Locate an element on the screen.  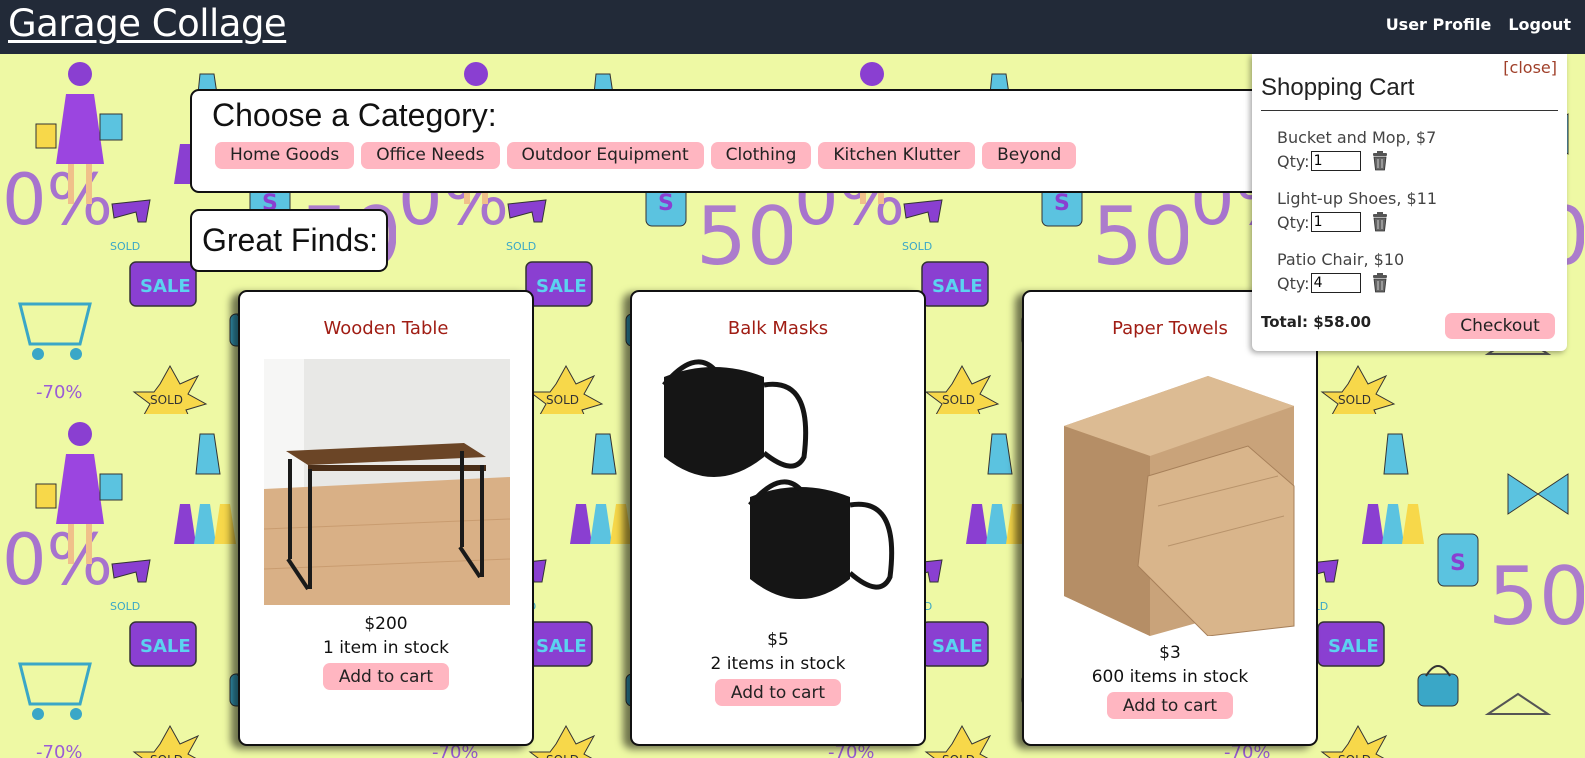
cart-item: Patio Chair, $10 Qty: is located at coordinates (1340, 271).